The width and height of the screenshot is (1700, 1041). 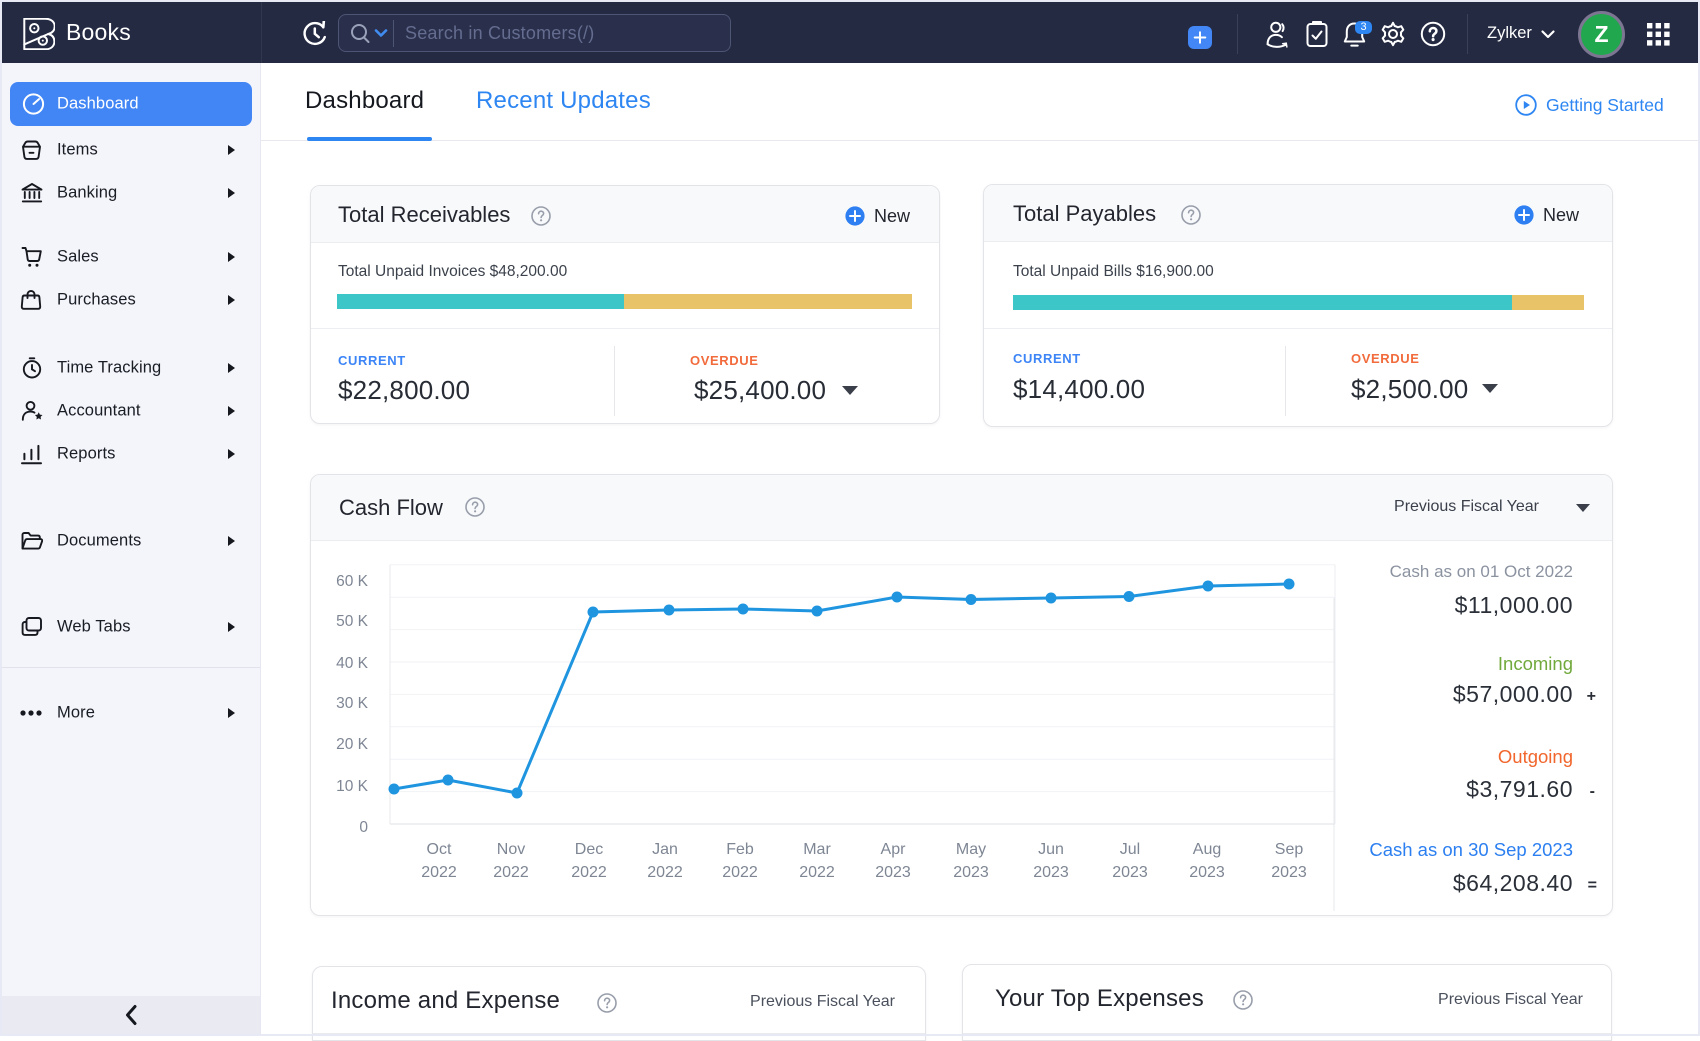 What do you see at coordinates (1535, 663) in the screenshot?
I see `svg-text: Incoming` at bounding box center [1535, 663].